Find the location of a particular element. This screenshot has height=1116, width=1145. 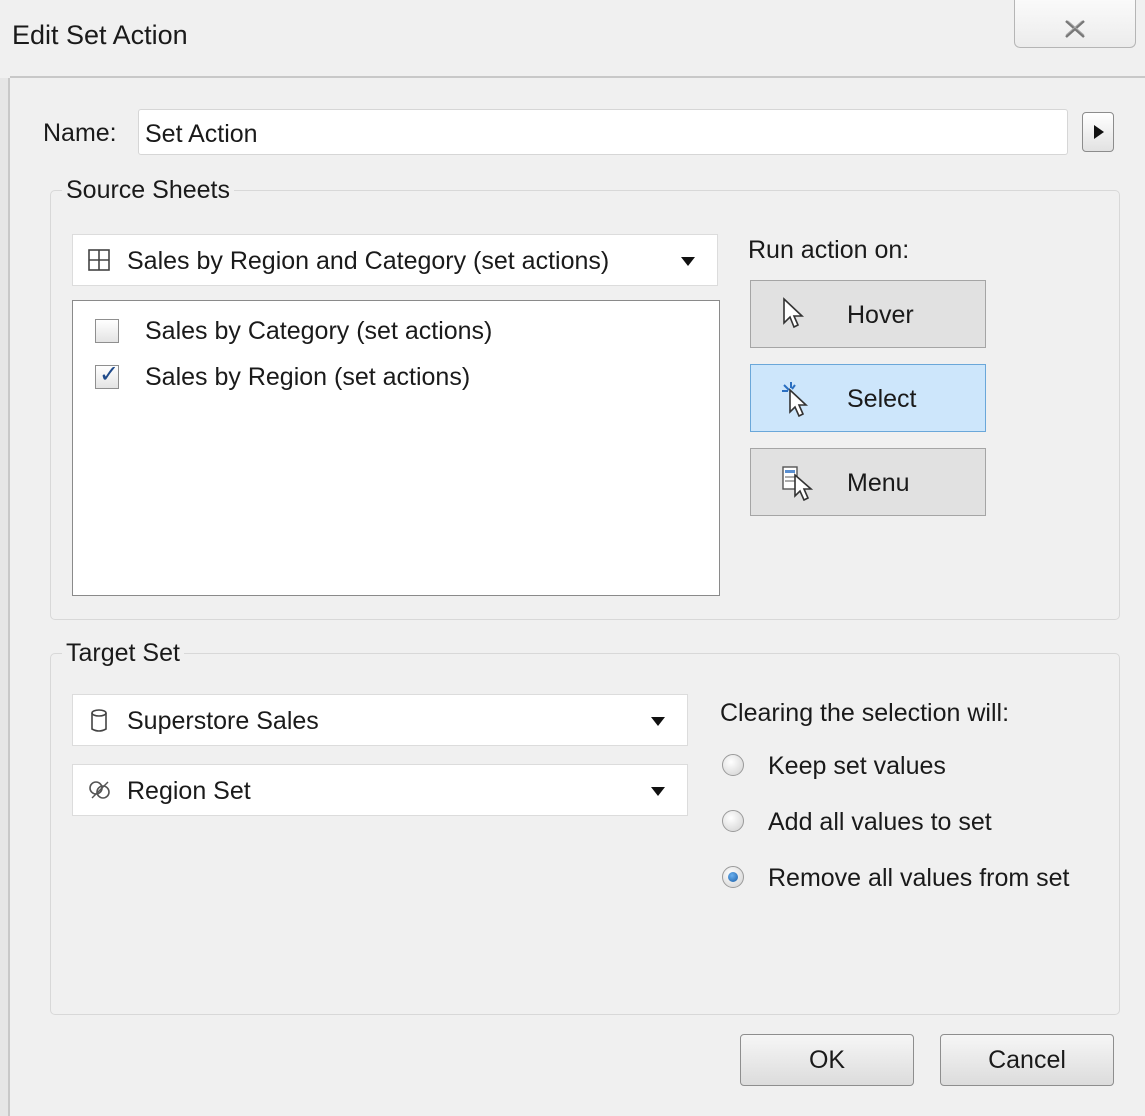

hover-label: Hover is located at coordinates (880, 315).